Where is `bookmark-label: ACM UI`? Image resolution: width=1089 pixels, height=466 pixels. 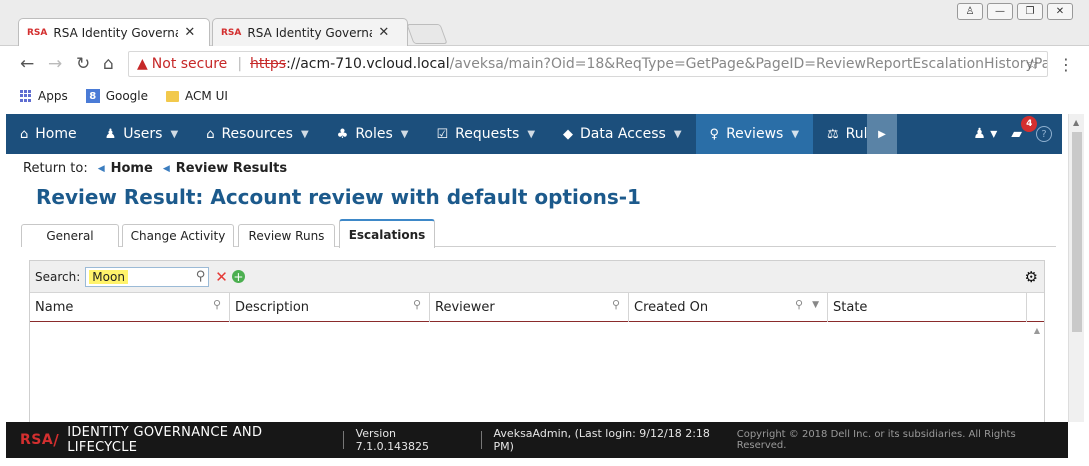 bookmark-label: ACM UI is located at coordinates (206, 96).